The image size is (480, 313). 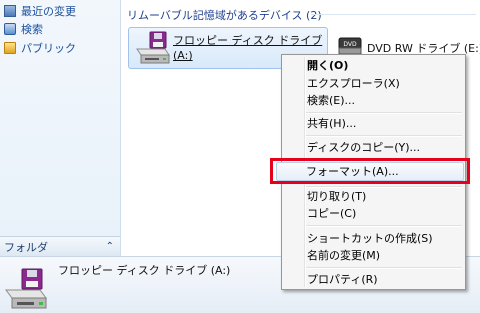 I want to click on group-divider, so click(x=393, y=14).